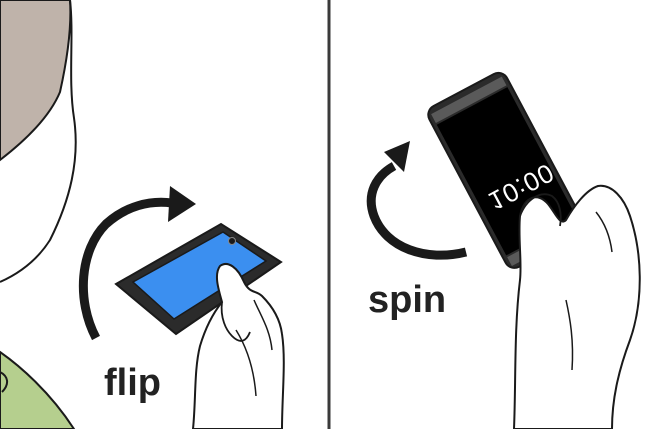  I want to click on person-face, so click(36, 81).